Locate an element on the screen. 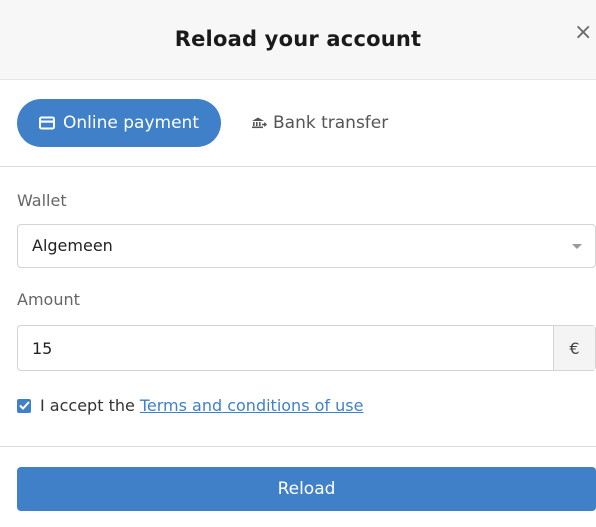 The image size is (596, 527). tab-online-payment: Online payment is located at coordinates (119, 123).